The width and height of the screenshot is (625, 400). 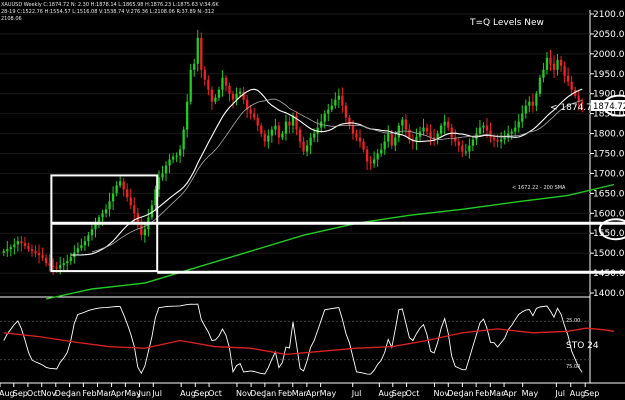 What do you see at coordinates (506, 23) in the screenshot?
I see `chart-title: T=Q Levels New` at bounding box center [506, 23].